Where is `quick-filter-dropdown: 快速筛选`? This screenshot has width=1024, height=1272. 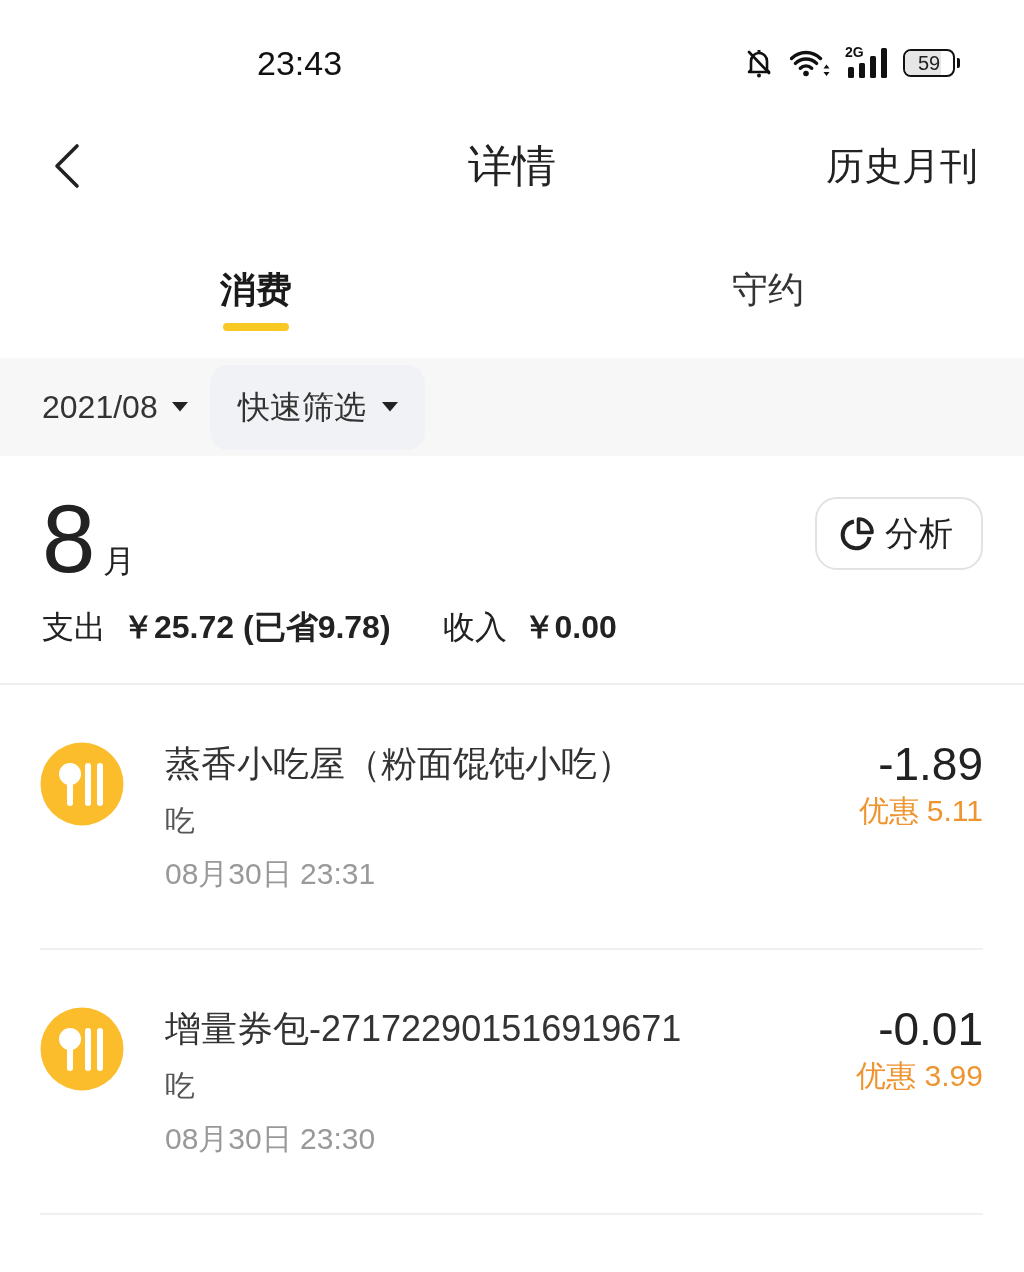
quick-filter-dropdown: 快速筛选 is located at coordinates (317, 407).